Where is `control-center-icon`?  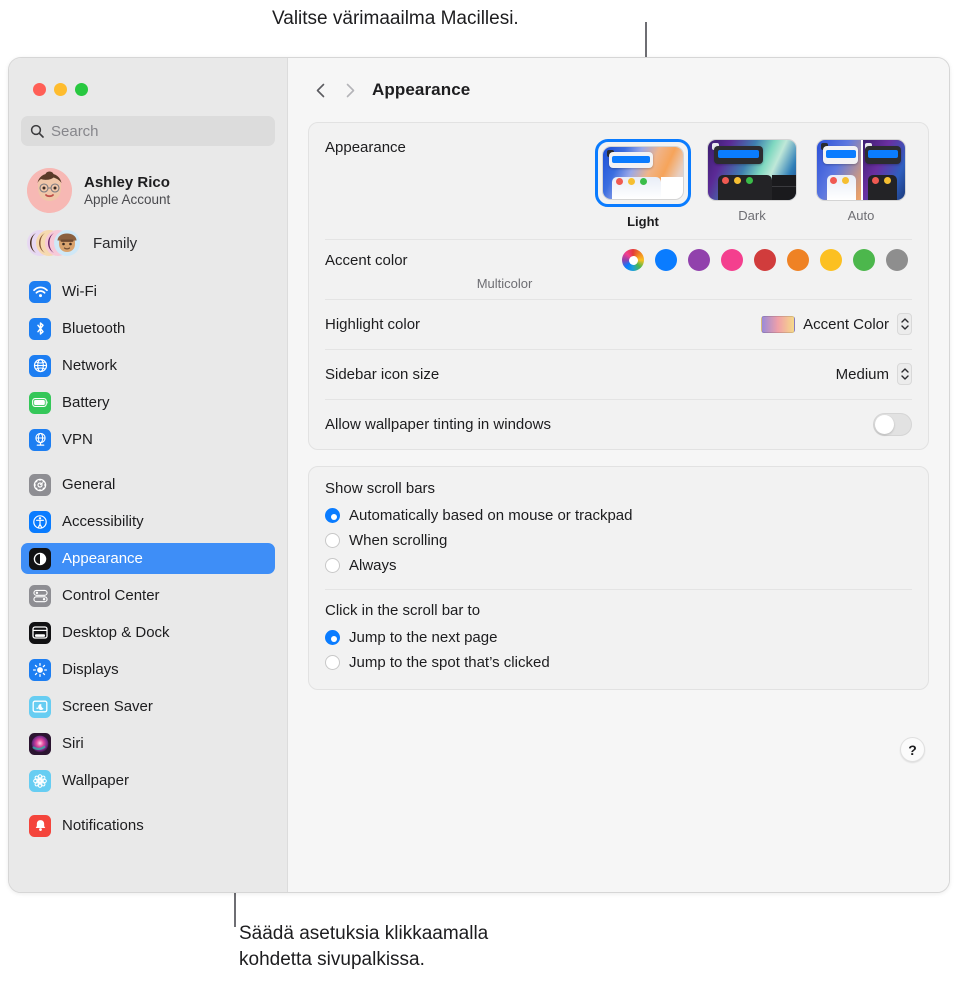 control-center-icon is located at coordinates (40, 595).